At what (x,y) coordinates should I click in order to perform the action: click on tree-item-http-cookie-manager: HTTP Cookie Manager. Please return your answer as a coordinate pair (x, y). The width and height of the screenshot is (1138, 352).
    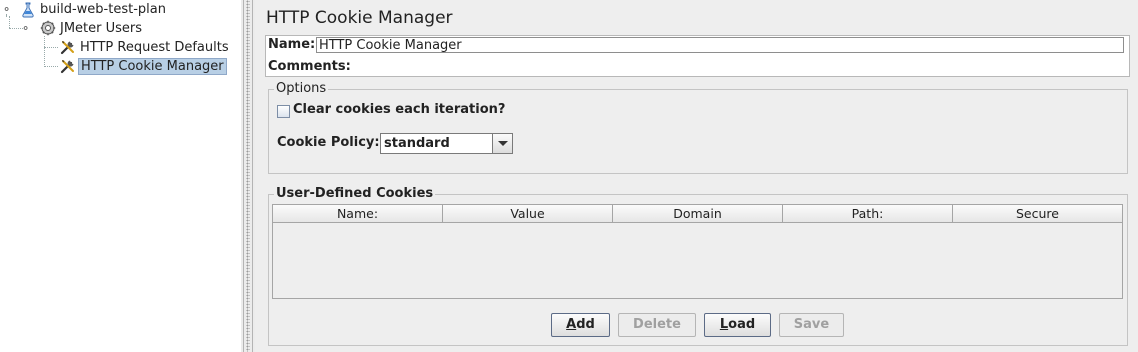
    Looking at the image, I should click on (152, 66).